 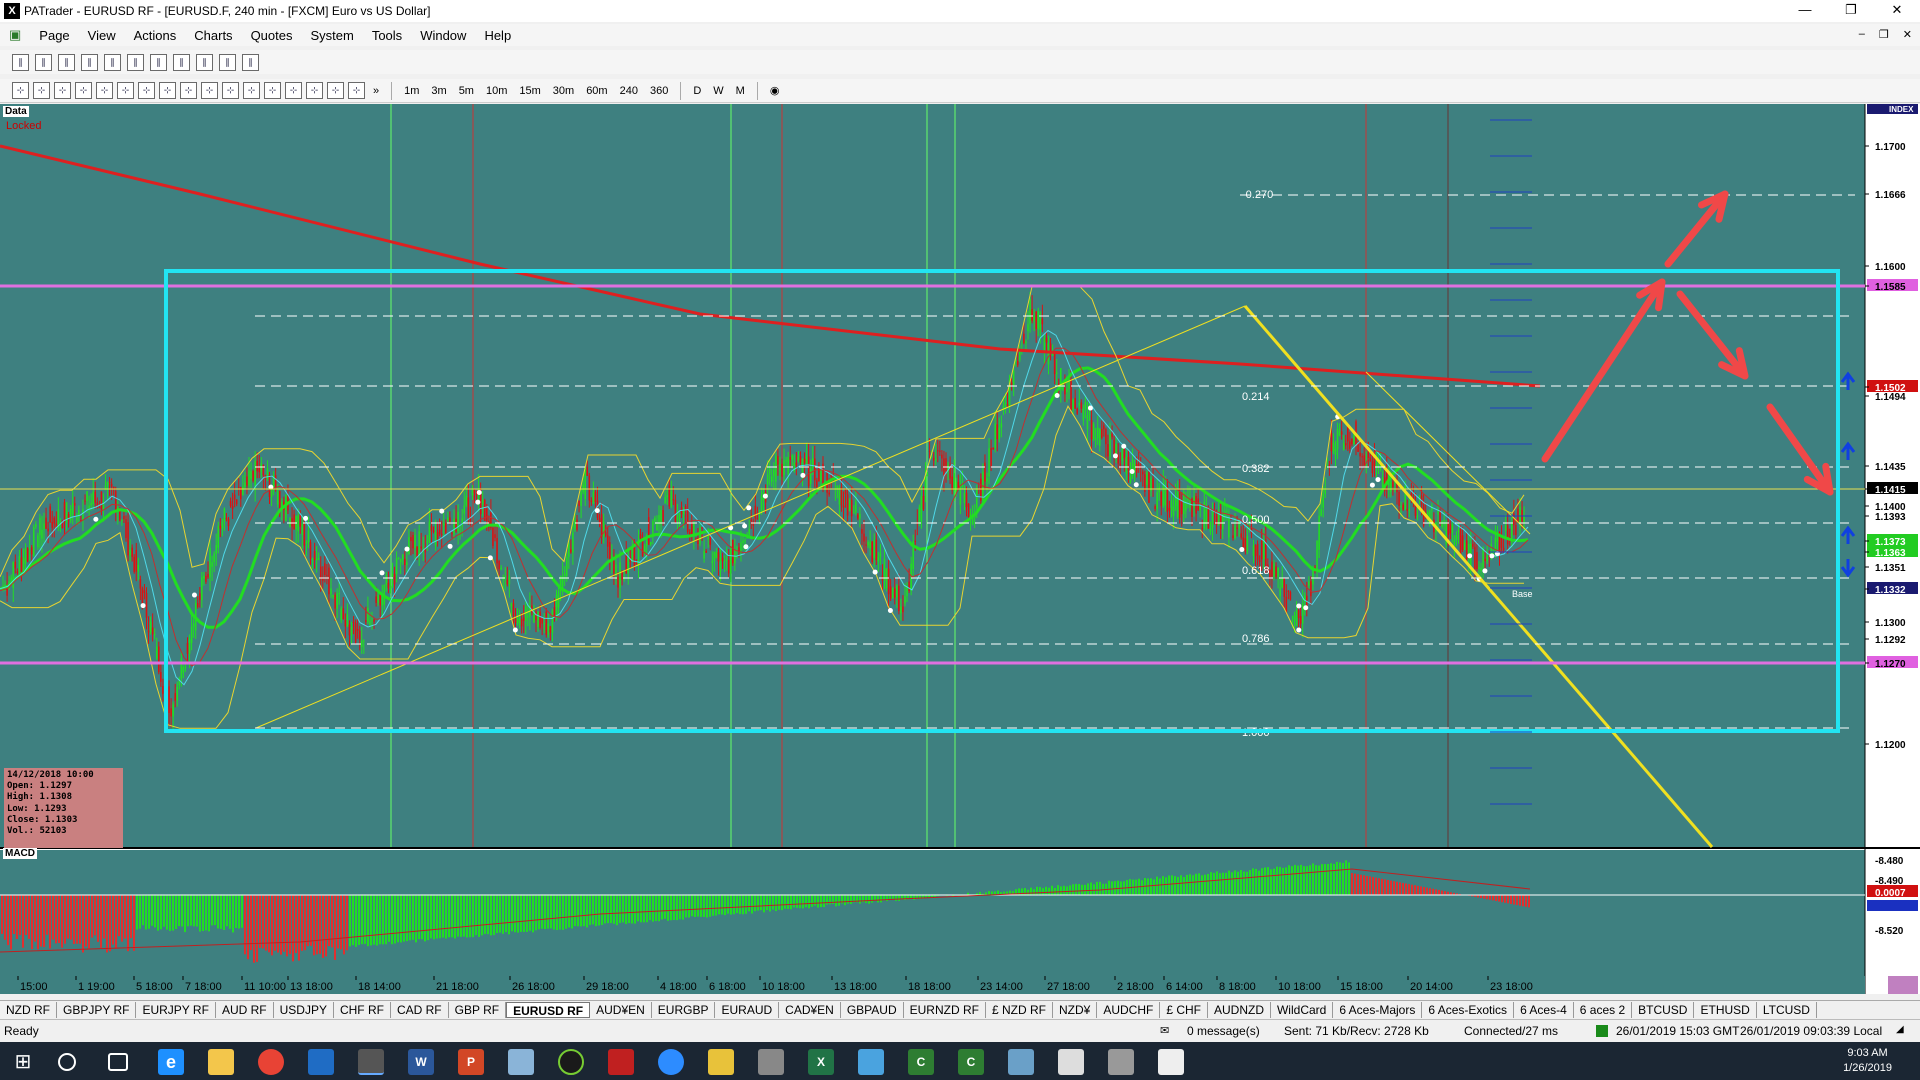 What do you see at coordinates (810, 1009) in the screenshot?
I see `tab-cad-en: CAD¥EN` at bounding box center [810, 1009].